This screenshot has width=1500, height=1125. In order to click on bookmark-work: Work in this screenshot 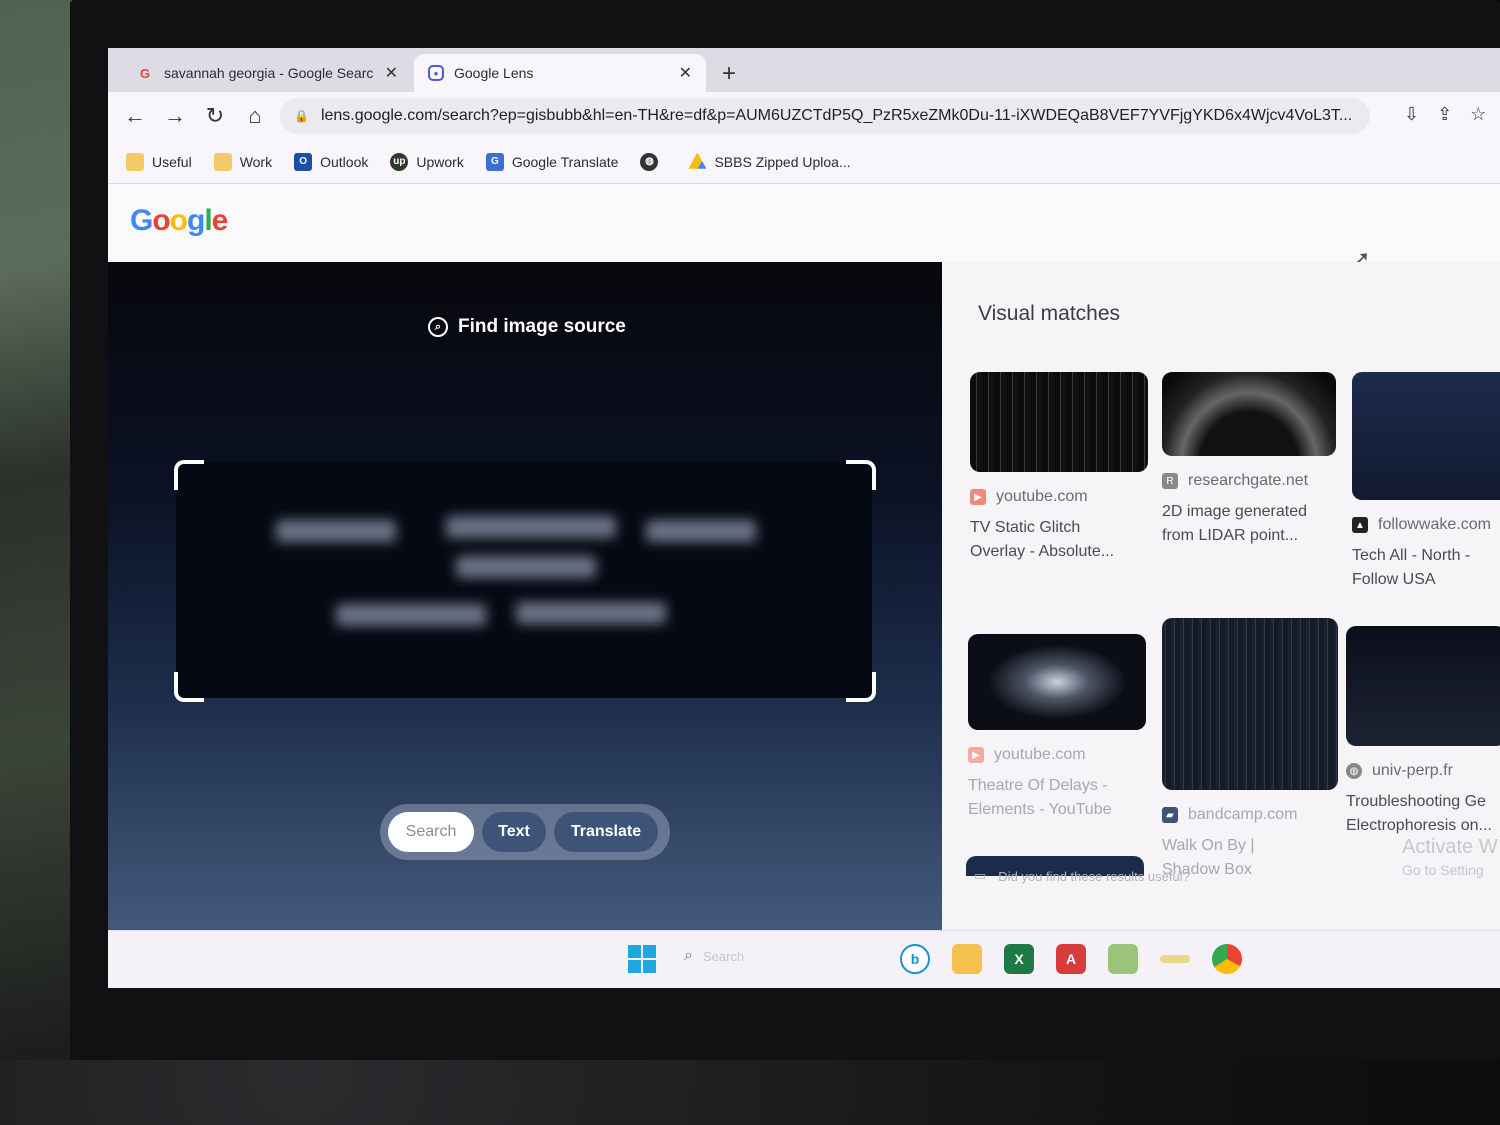, I will do `click(242, 161)`.